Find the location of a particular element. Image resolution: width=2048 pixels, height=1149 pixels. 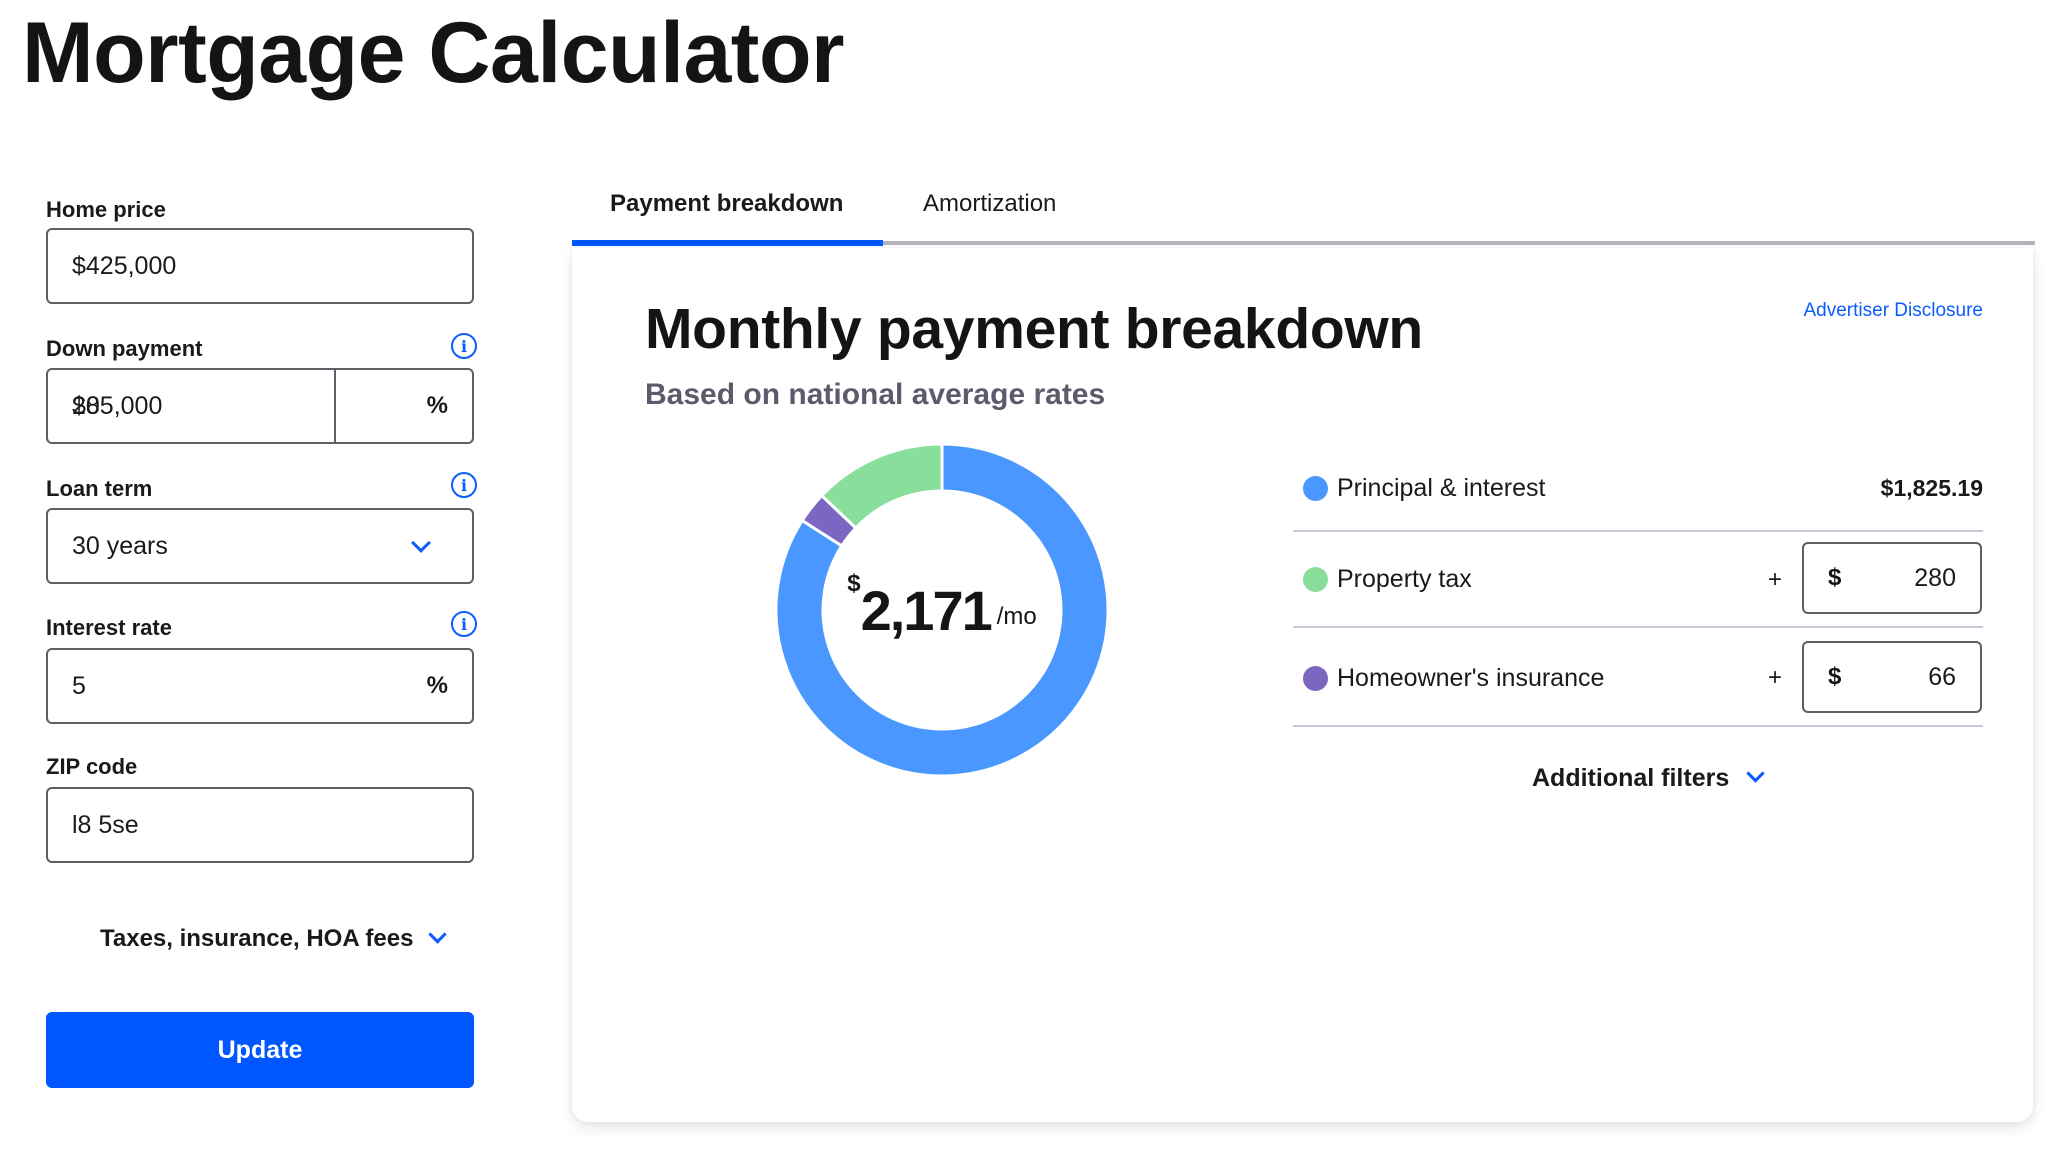

insurance-field: $ is located at coordinates (1892, 677).